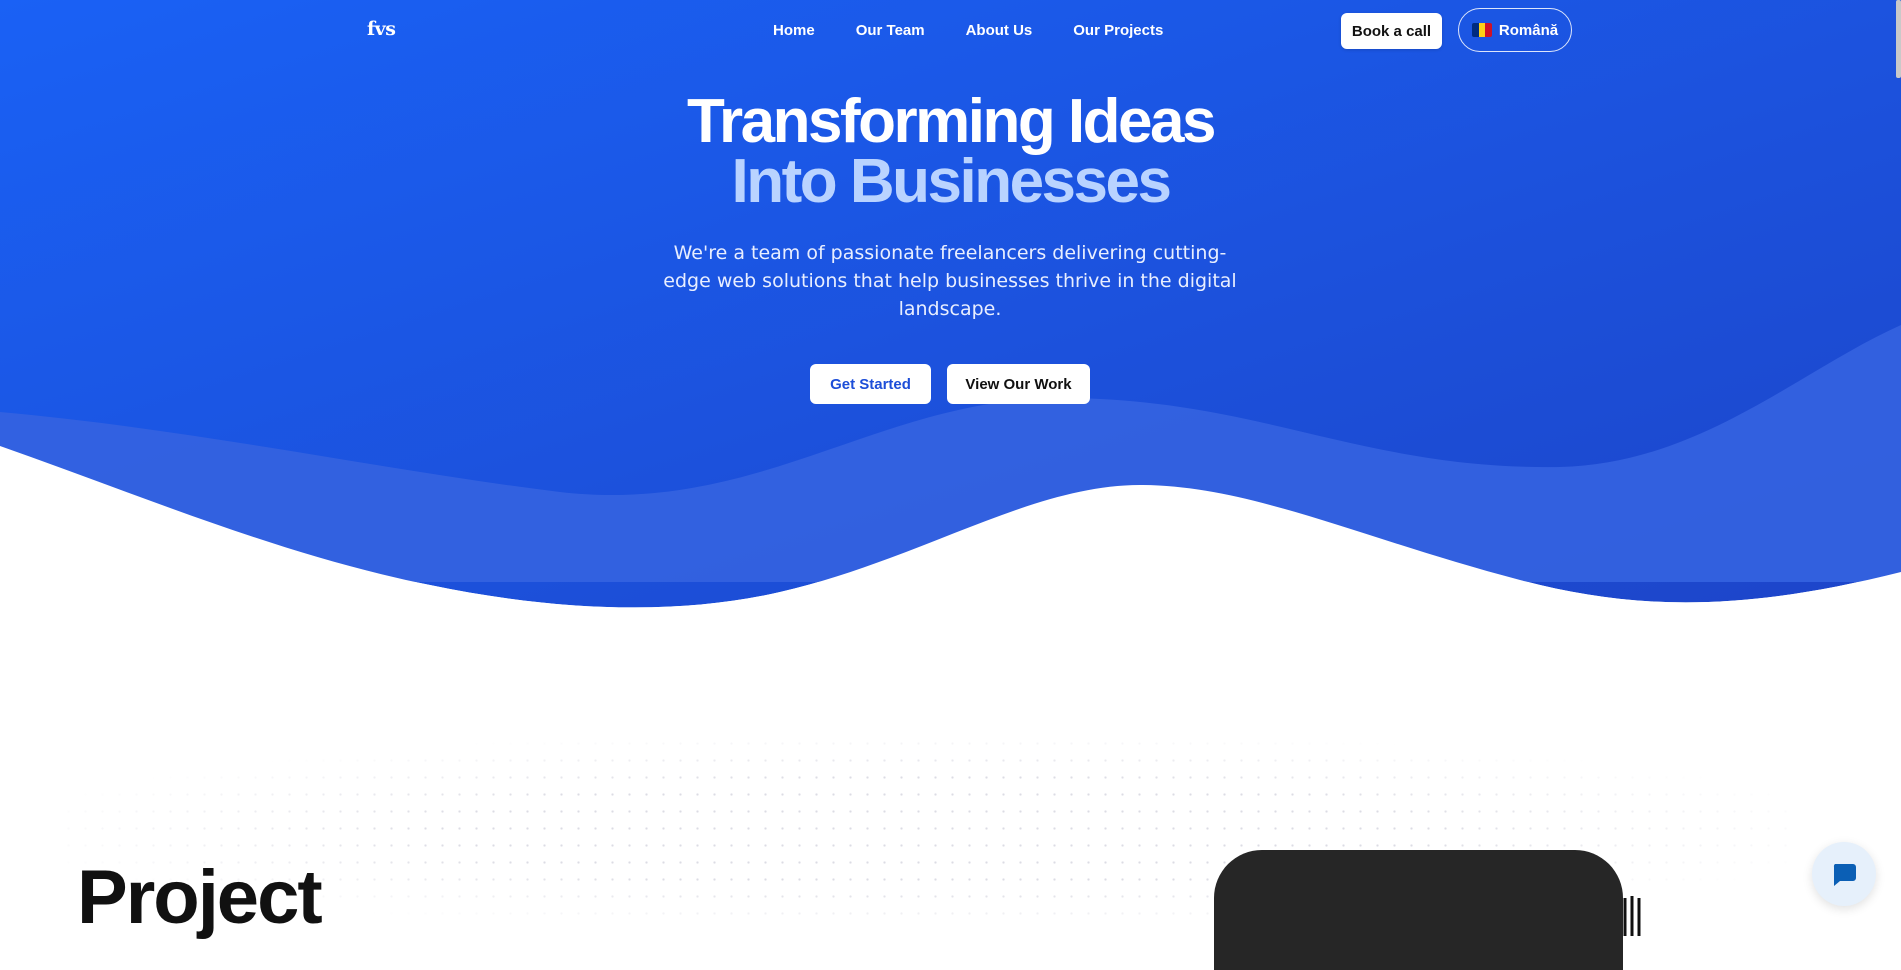 The width and height of the screenshot is (1901, 970). I want to click on hero-title-line-2: Into Businesses, so click(951, 181).